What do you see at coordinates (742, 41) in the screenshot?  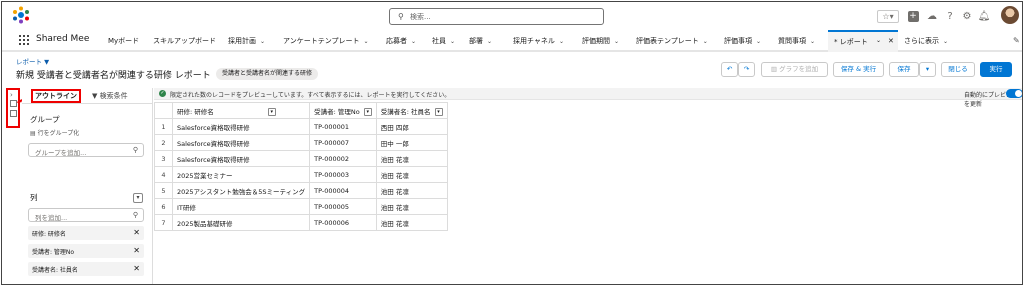 I see `nav-item-eval-items: 評価事項 ⌄` at bounding box center [742, 41].